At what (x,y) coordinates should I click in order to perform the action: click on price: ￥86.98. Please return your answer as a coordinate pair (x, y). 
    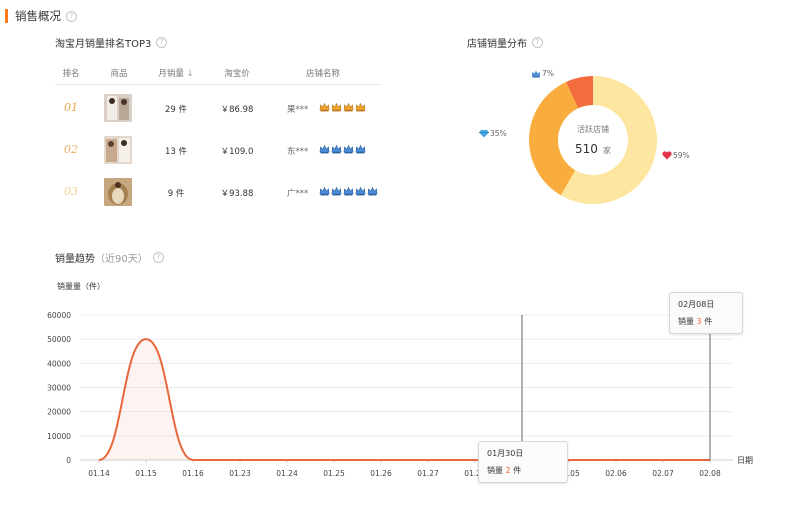
    Looking at the image, I should click on (237, 110).